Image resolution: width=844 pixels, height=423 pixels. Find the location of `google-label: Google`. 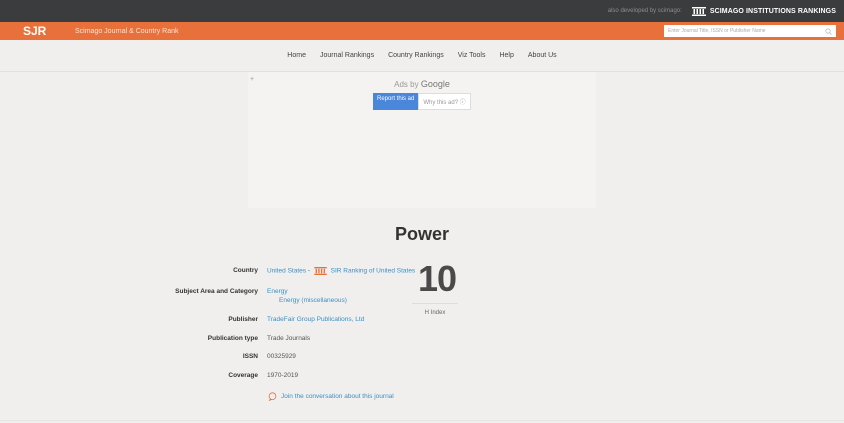

google-label: Google is located at coordinates (435, 84).